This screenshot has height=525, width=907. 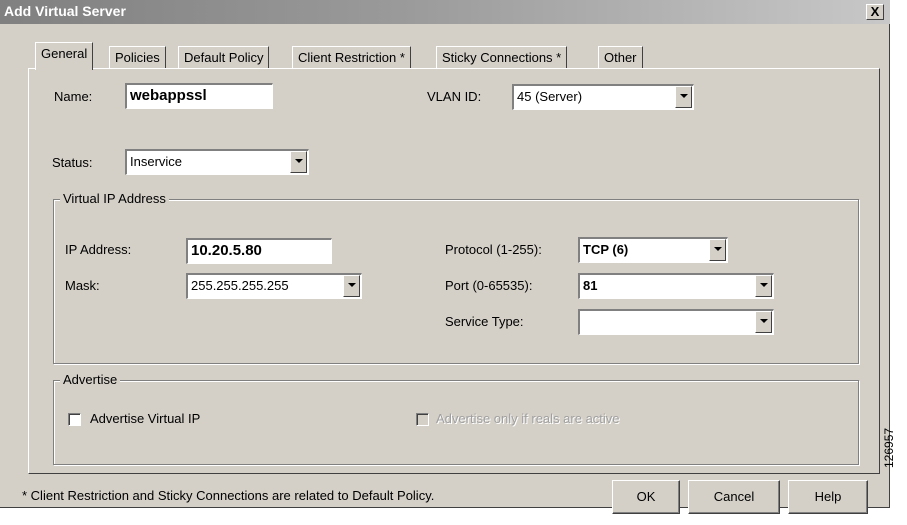 I want to click on status-value: Inservice, so click(x=217, y=162).